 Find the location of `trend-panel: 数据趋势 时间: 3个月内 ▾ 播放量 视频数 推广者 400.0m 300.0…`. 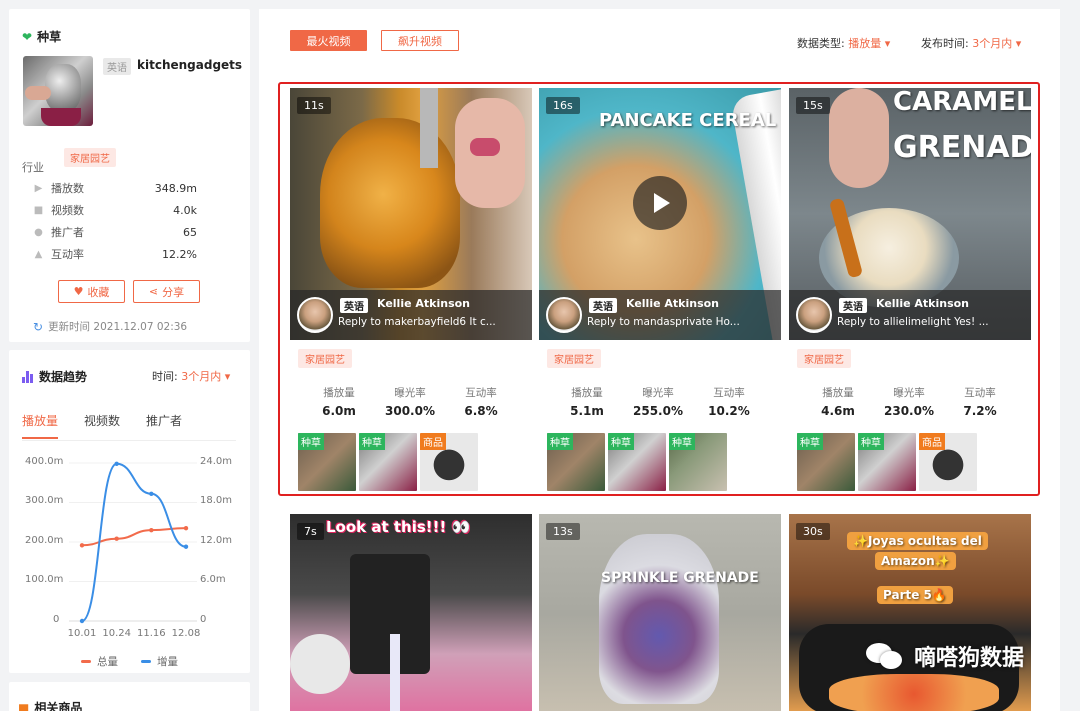

trend-panel: 数据趋势 时间: 3个月内 ▾ 播放量 视频数 推广者 400.0m 300.0… is located at coordinates (129, 511).